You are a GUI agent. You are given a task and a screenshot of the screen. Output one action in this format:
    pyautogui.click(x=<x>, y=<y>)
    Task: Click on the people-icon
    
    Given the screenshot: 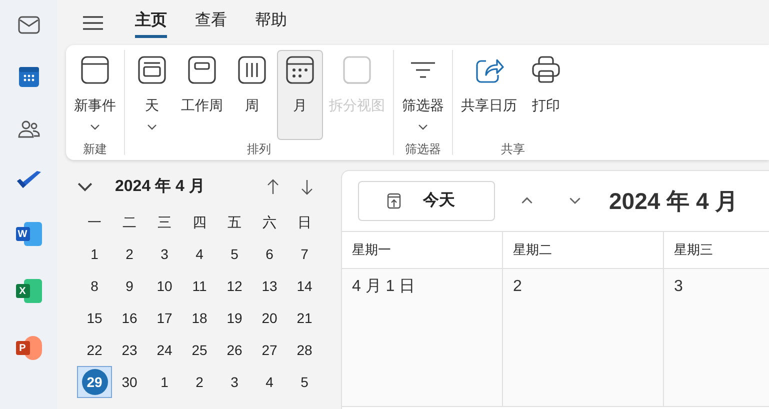 What is the action you would take?
    pyautogui.click(x=29, y=129)
    